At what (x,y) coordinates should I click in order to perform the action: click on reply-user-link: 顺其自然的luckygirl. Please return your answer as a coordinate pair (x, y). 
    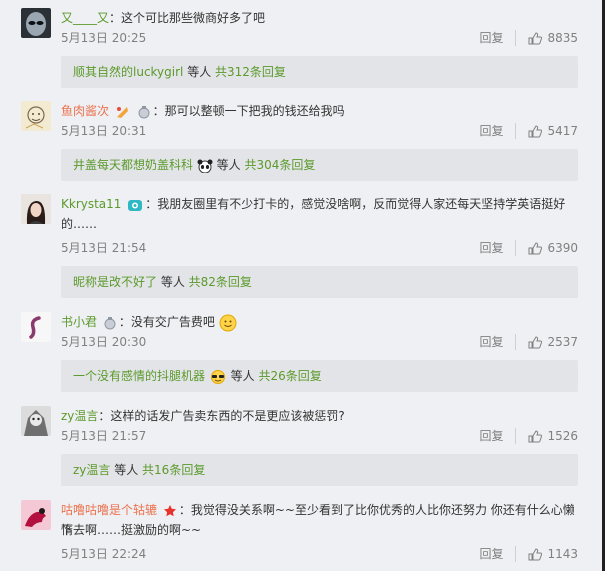
    Looking at the image, I should click on (128, 72).